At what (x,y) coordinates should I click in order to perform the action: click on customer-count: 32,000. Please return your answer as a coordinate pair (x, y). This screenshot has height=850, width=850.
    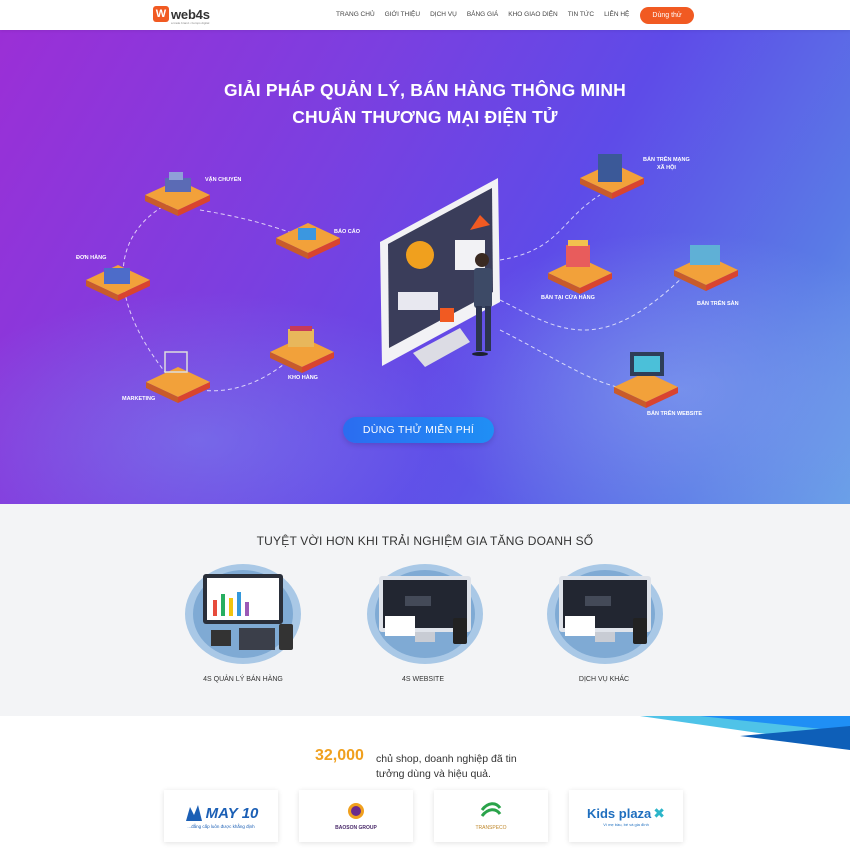
    Looking at the image, I should click on (339, 755).